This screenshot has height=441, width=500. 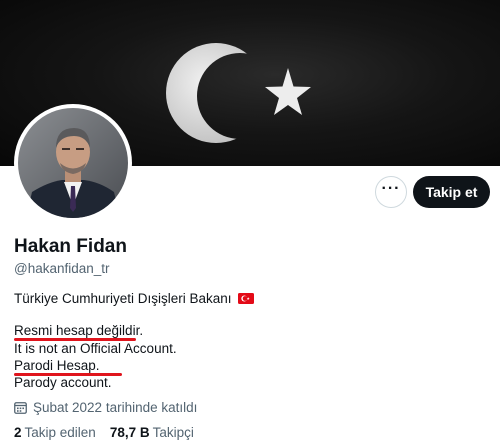 I want to click on following-link: 2 Takip edilen, so click(x=55, y=432).